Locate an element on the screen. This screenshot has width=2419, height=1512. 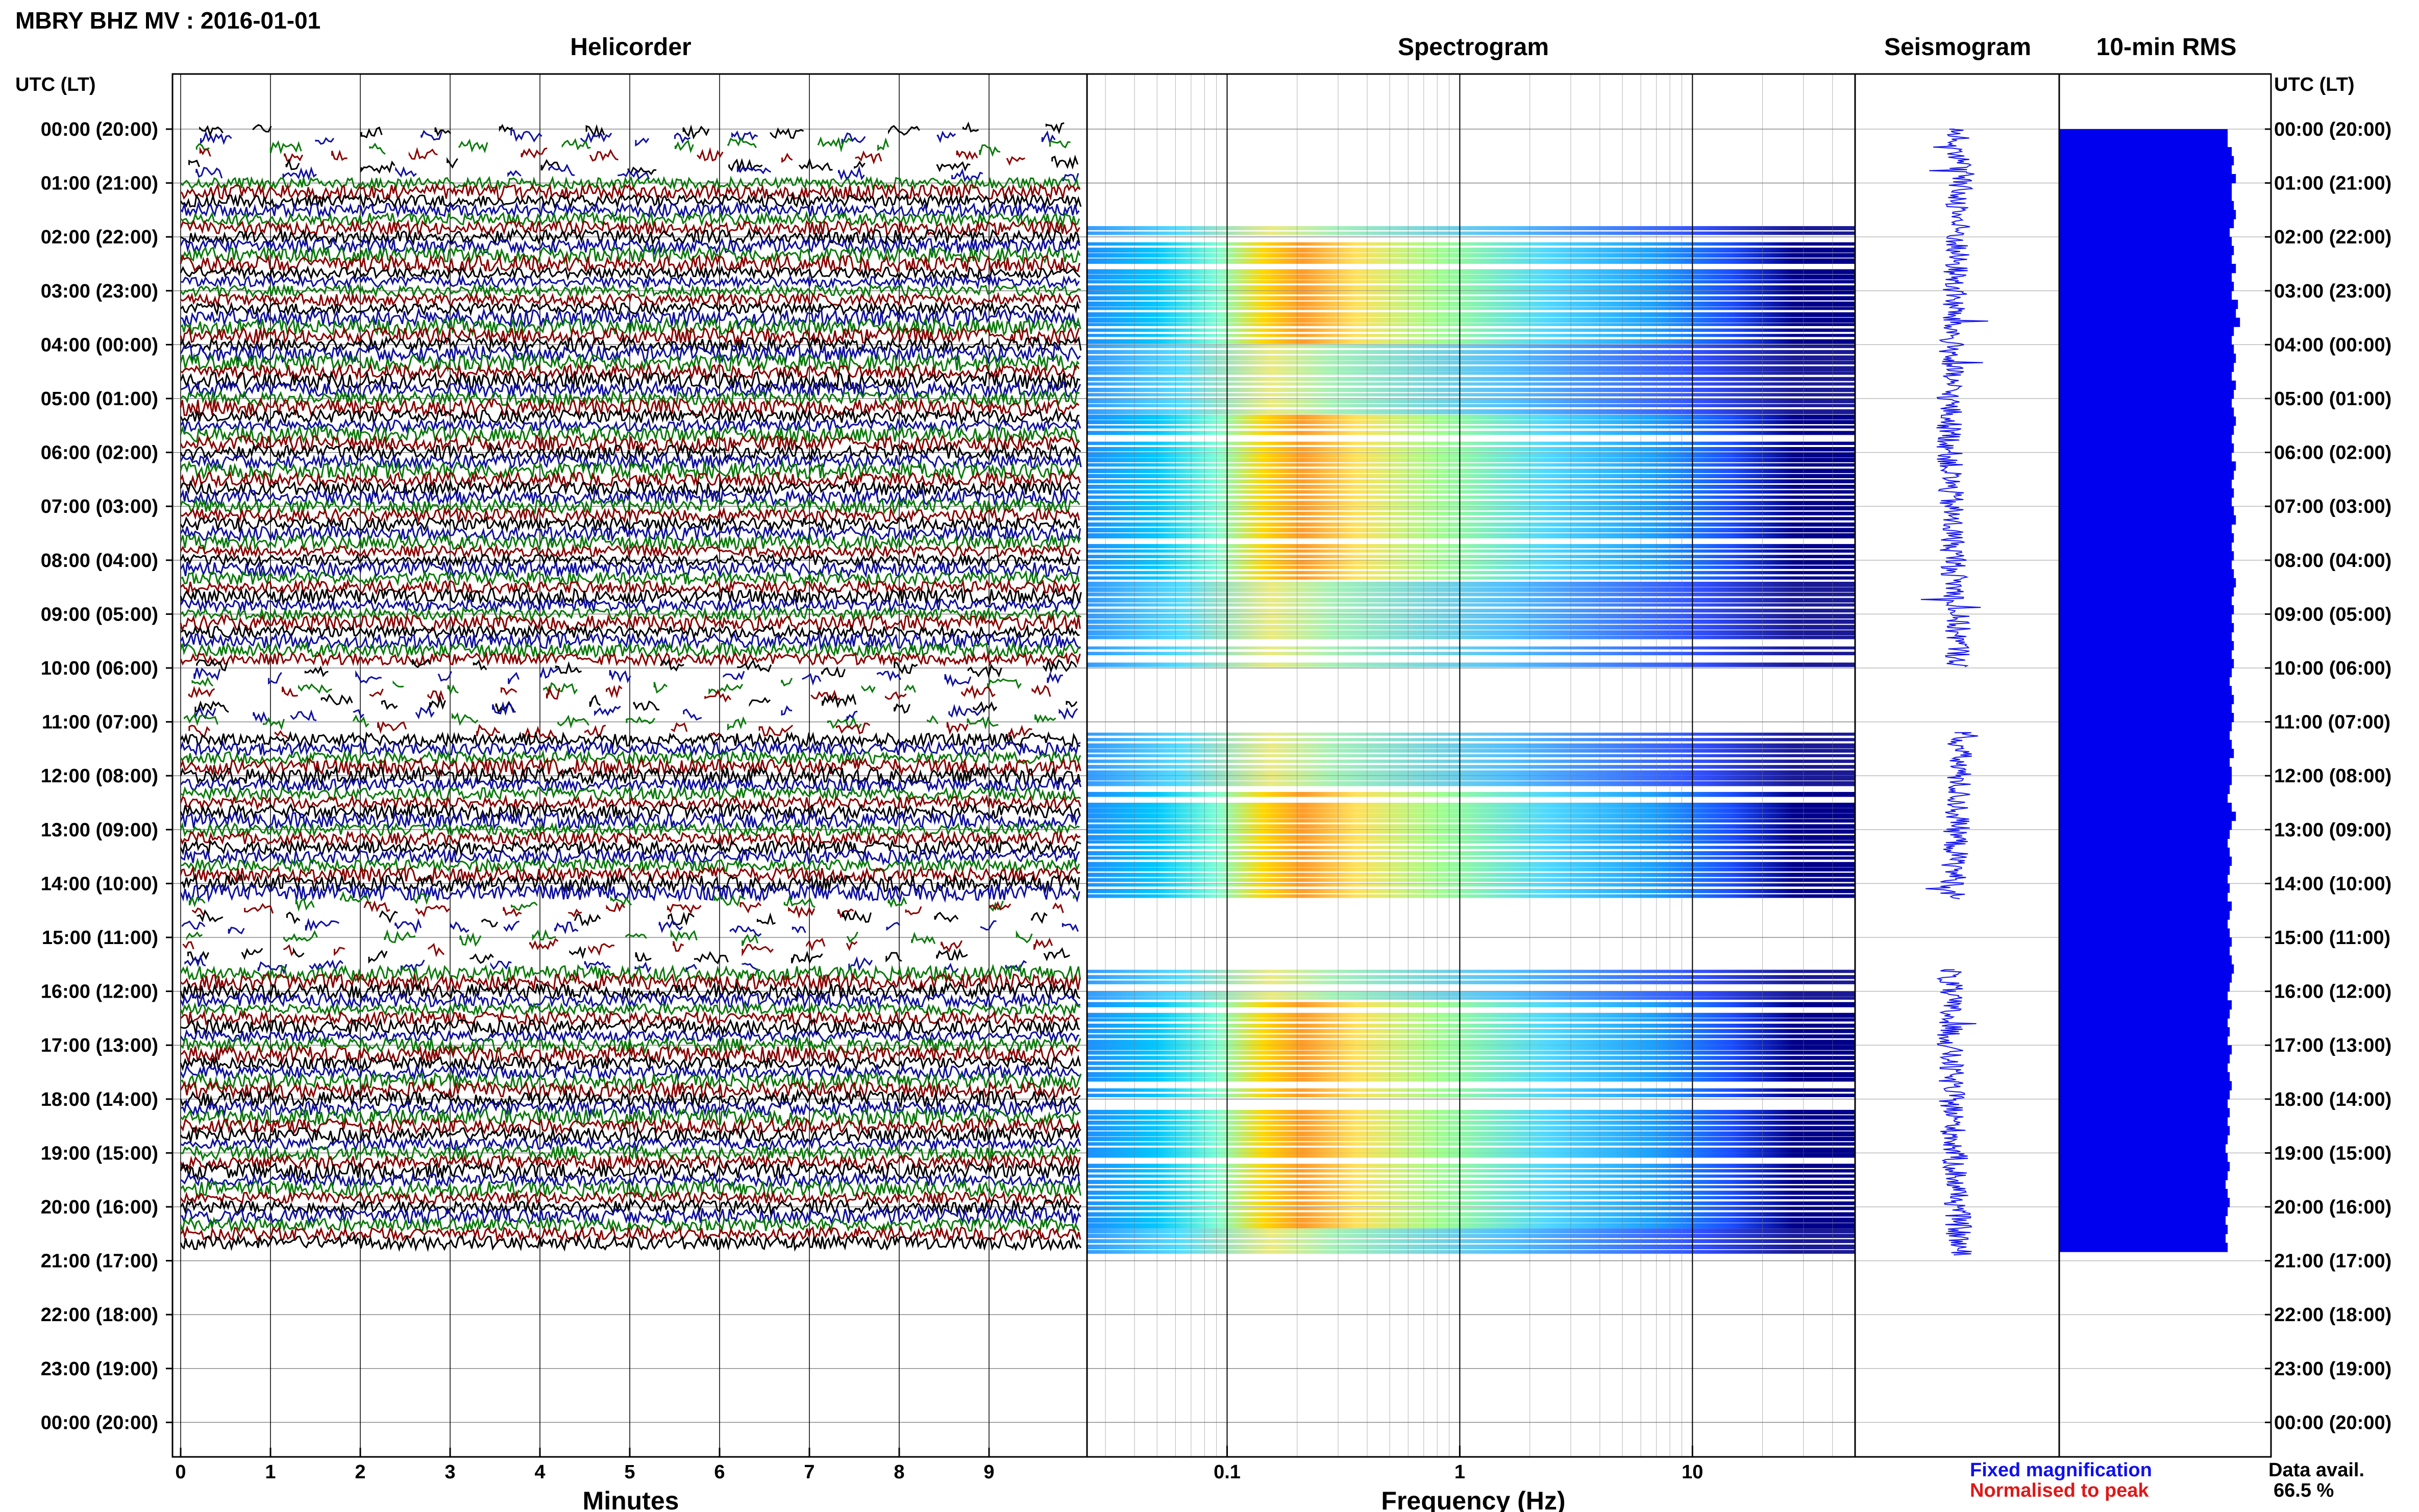
time-label-left: 08:00 (04:00) is located at coordinates (99, 561).